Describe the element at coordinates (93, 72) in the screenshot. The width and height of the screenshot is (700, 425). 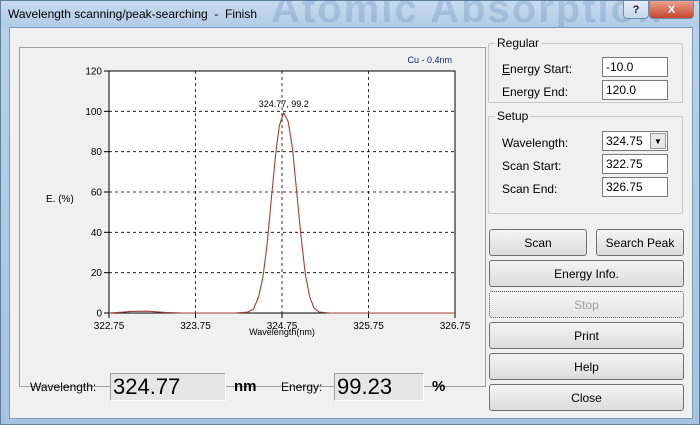
I see `y-tick-label: 120` at that location.